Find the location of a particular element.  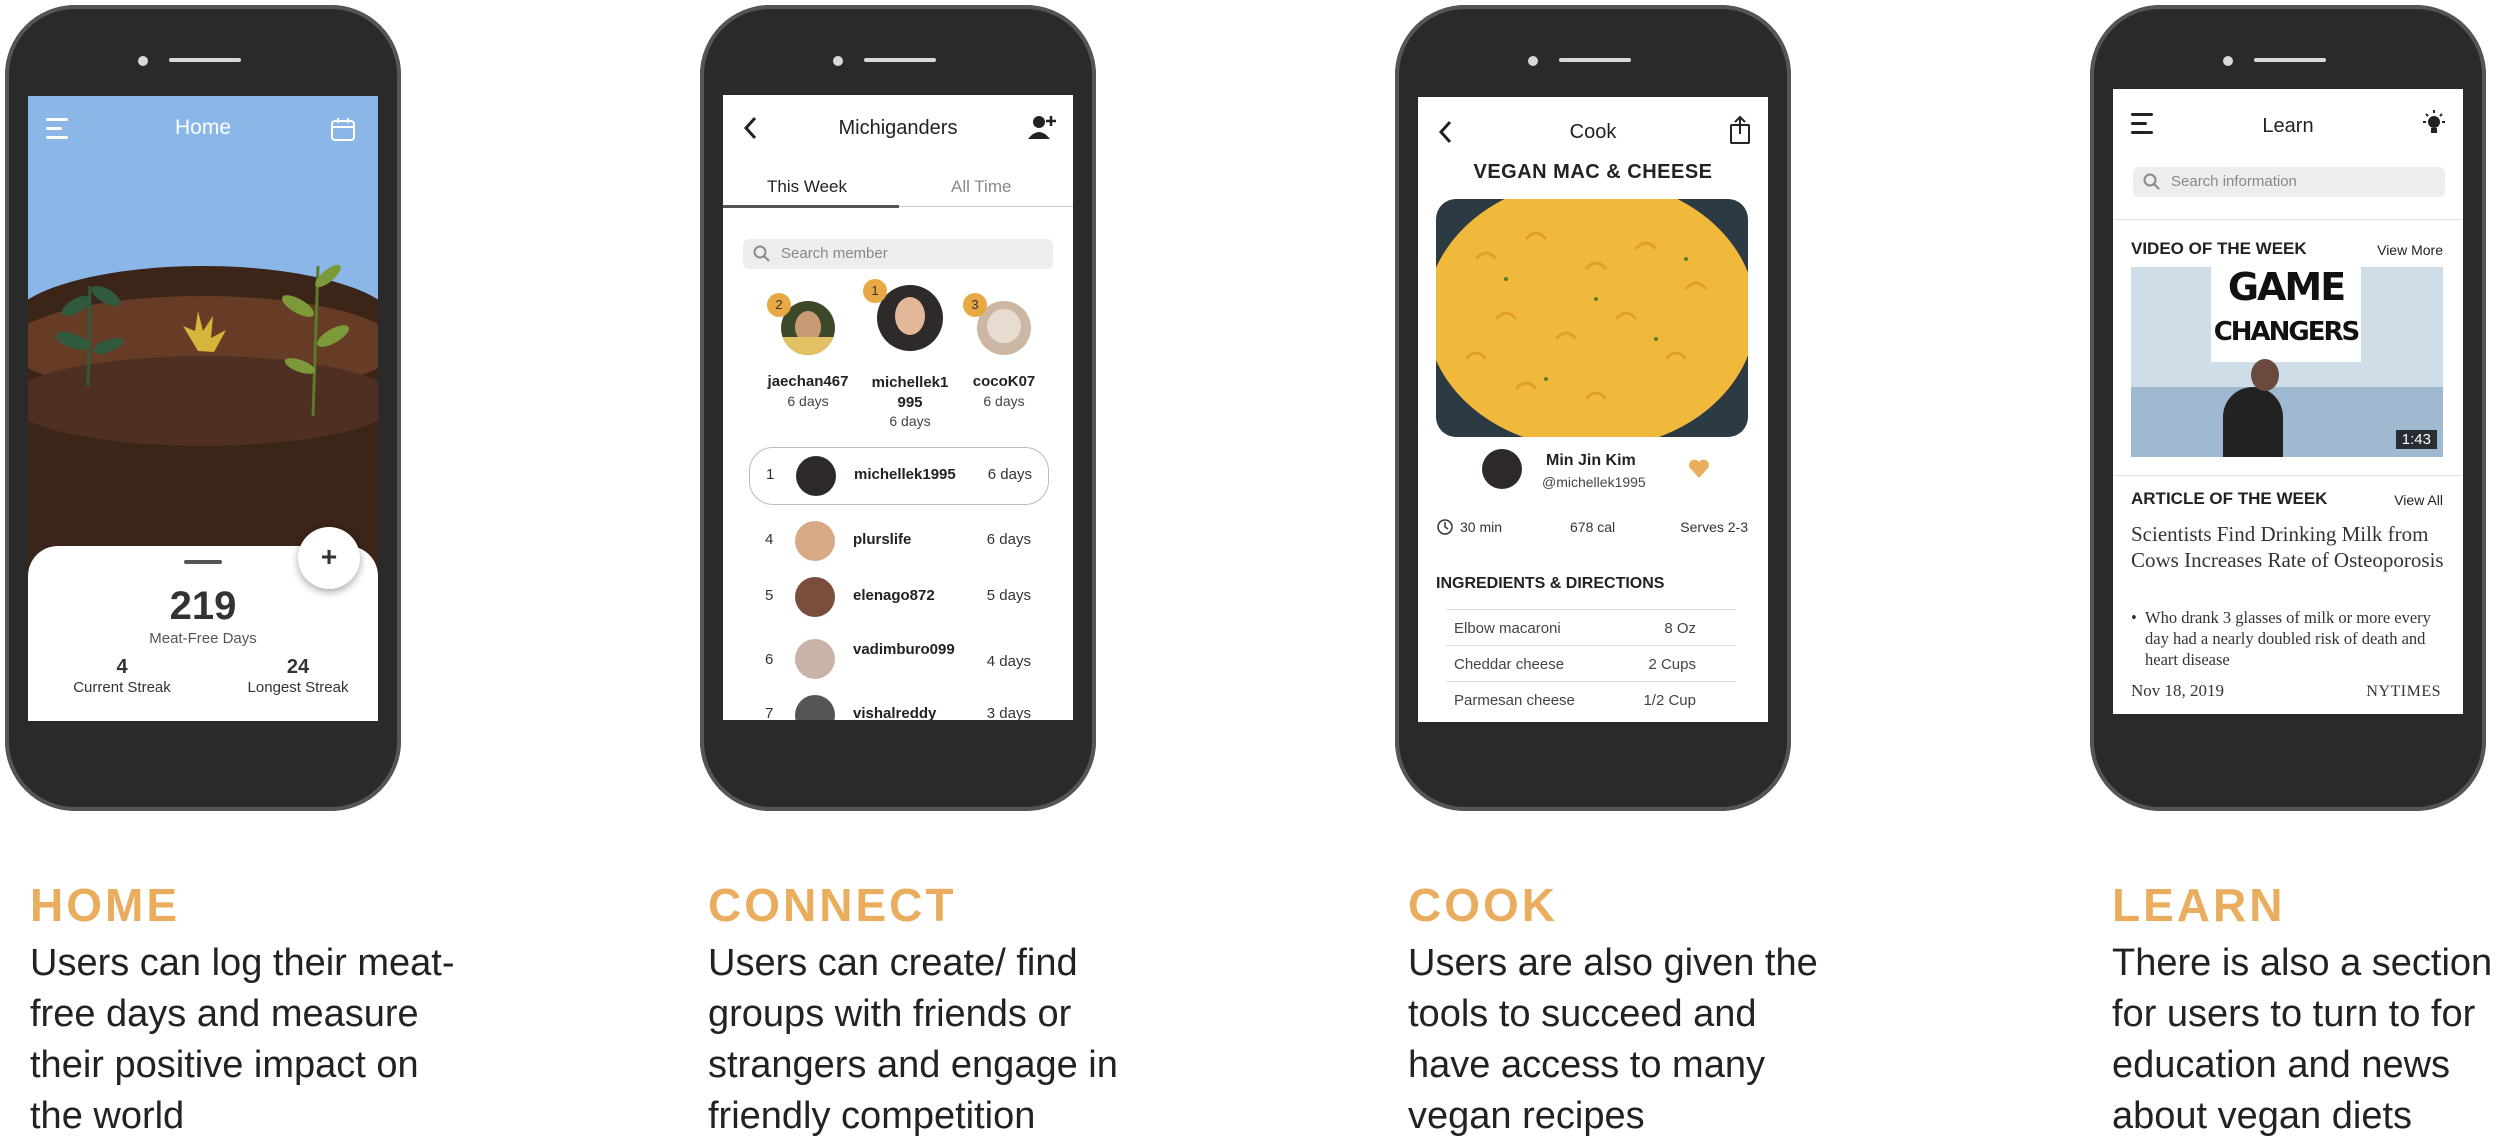

caption-title-home: HOME is located at coordinates (105, 905).